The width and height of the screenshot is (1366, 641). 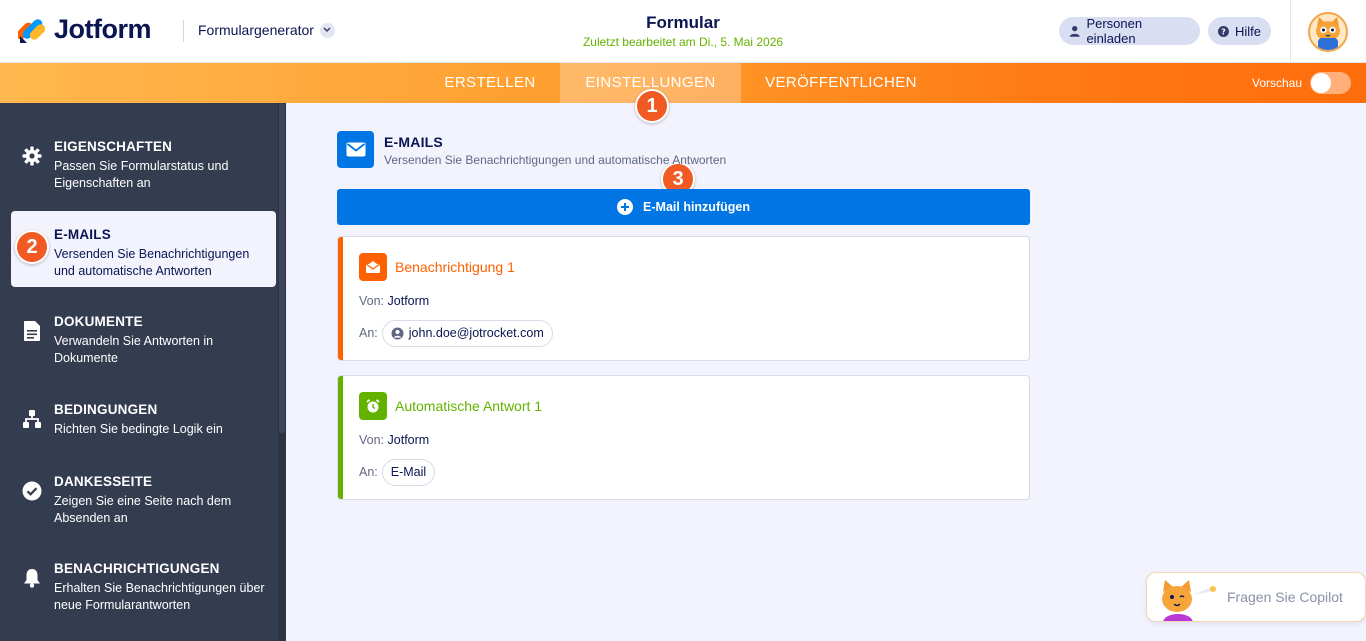 I want to click on sidebar-item-desc: Richten Sie bedingte Logik ein, so click(x=138, y=429).